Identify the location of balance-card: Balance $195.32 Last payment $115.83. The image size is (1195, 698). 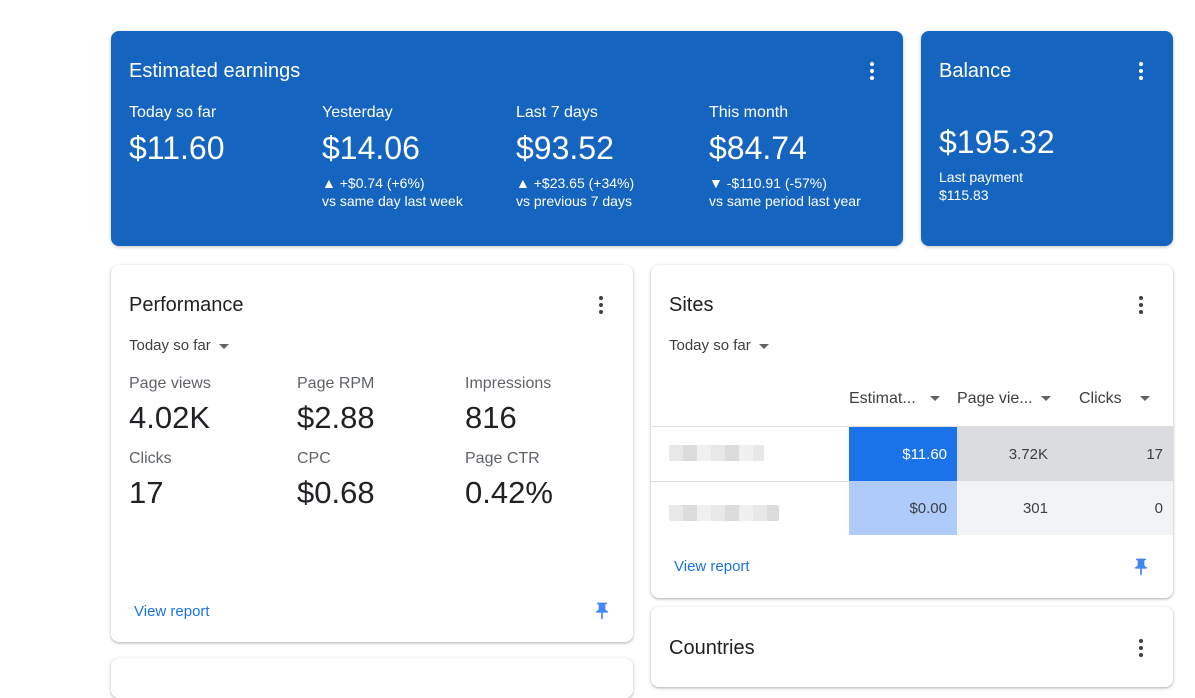
(1047, 138).